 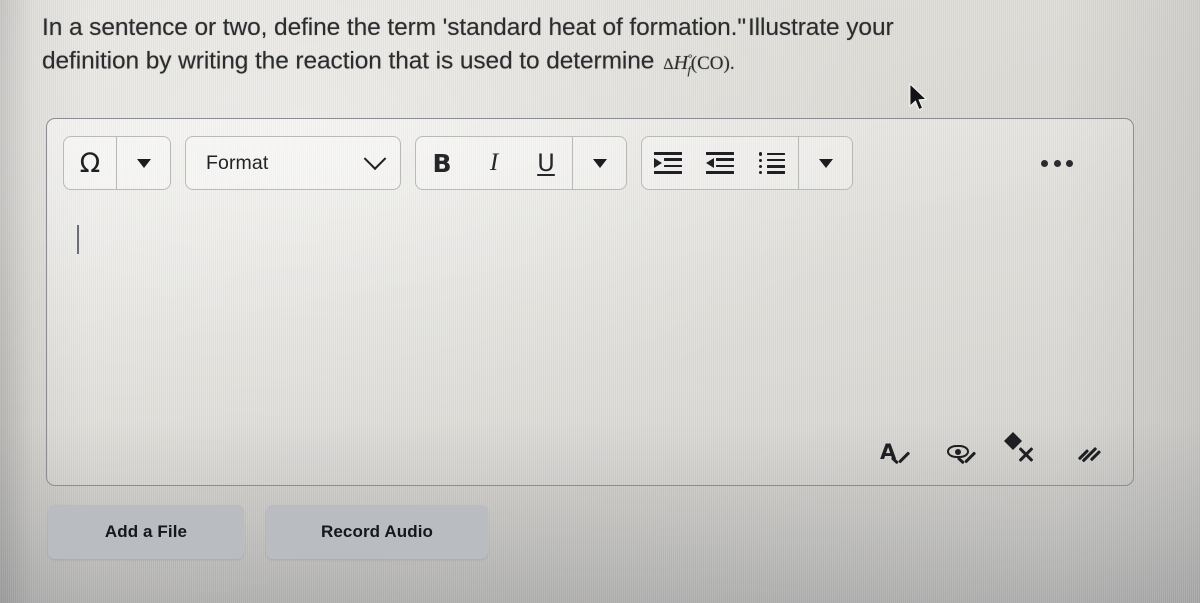 I want to click on decrease-indent-button, so click(x=720, y=163).